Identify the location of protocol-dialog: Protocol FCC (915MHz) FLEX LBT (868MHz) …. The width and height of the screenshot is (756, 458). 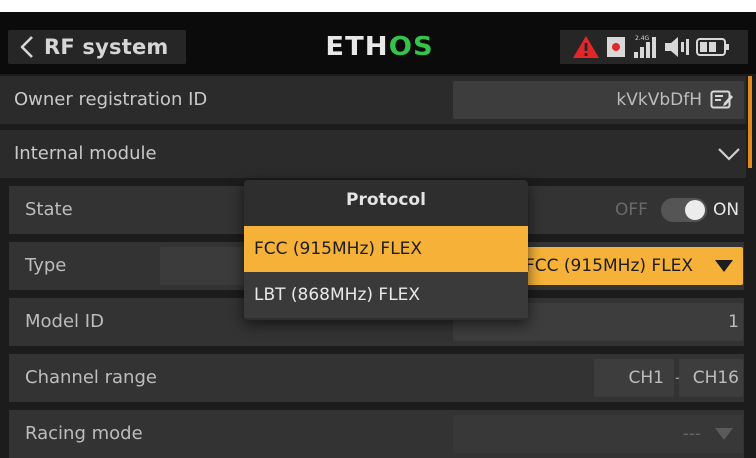
(386, 250).